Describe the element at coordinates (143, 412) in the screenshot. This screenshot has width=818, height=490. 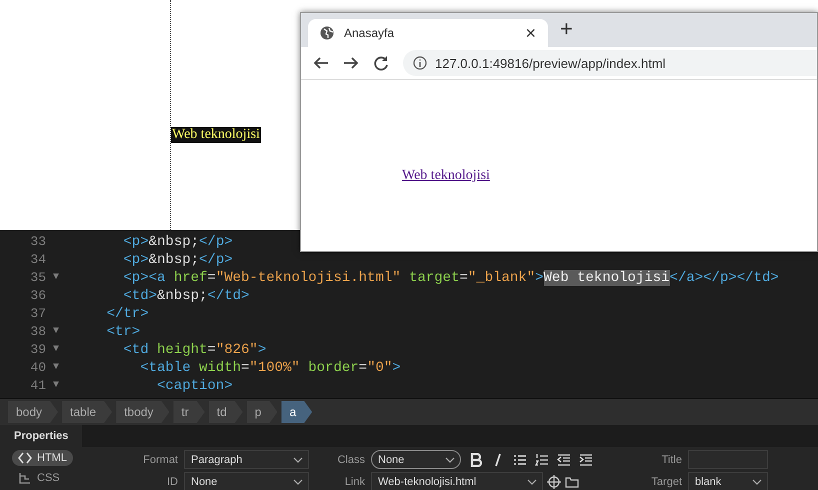
I see `breadcrumb-tag: tbody` at that location.